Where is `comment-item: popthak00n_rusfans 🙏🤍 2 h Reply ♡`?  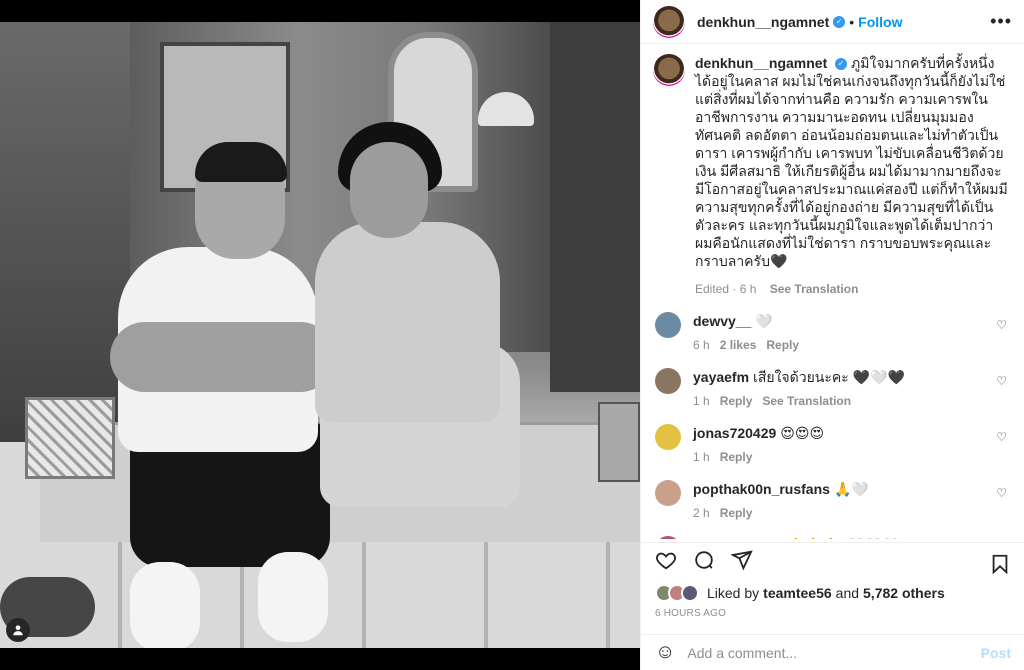 comment-item: popthak00n_rusfans 🙏🤍 2 h Reply ♡ is located at coordinates (831, 501).